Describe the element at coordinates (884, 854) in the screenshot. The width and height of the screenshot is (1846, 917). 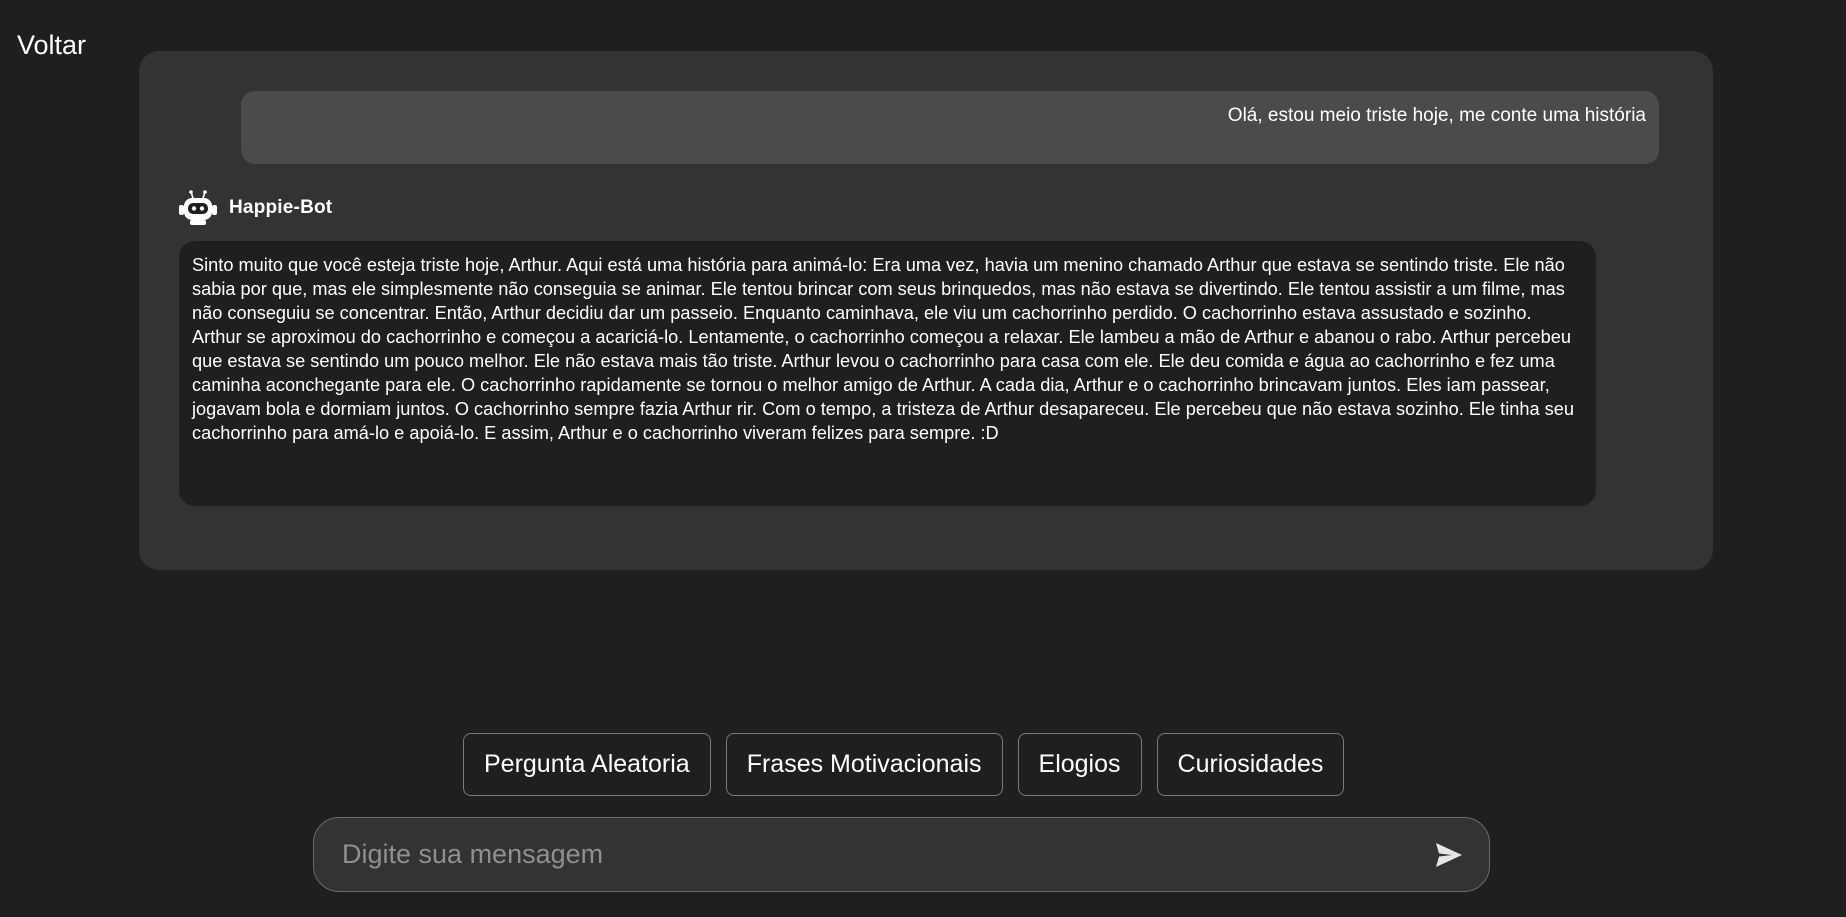
I see `message-input` at that location.